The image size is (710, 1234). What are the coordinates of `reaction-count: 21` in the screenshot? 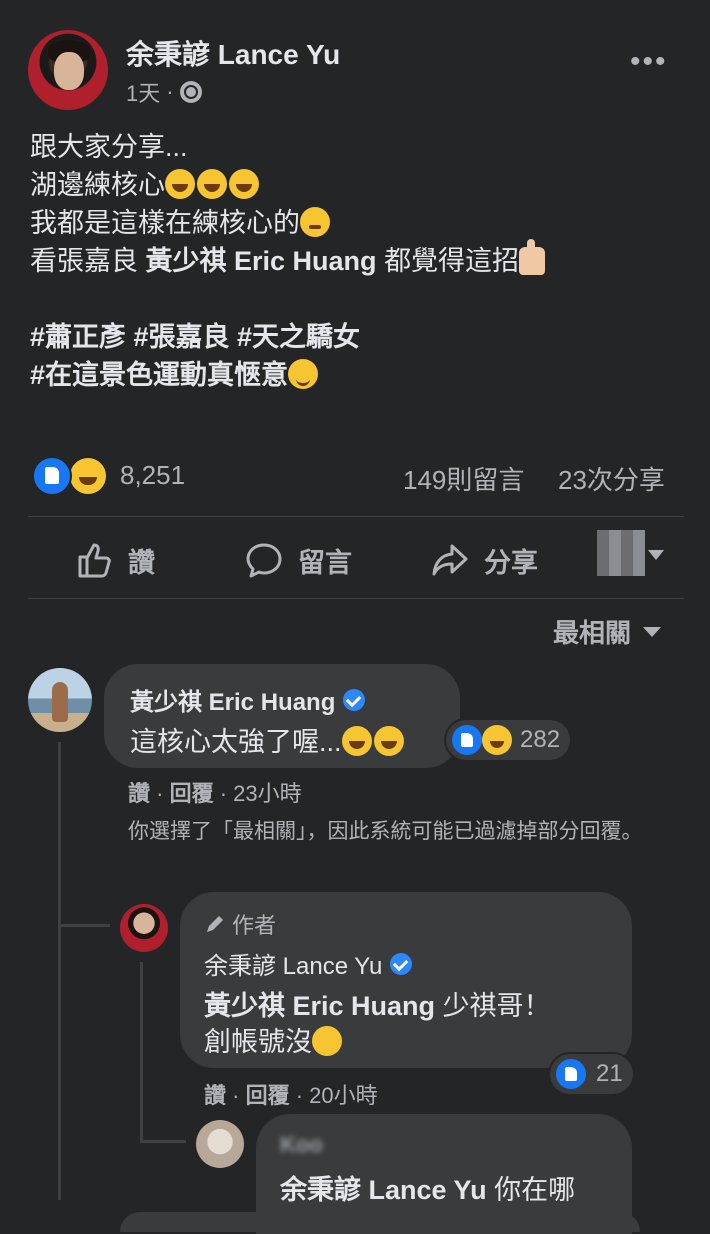 It's located at (609, 1073).